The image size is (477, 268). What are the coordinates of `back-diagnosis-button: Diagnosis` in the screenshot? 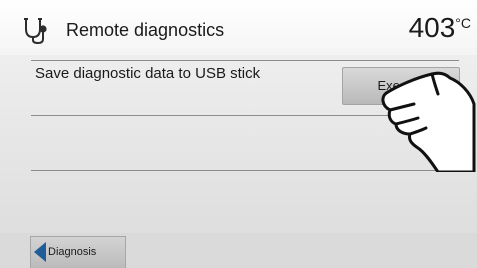 It's located at (78, 252).